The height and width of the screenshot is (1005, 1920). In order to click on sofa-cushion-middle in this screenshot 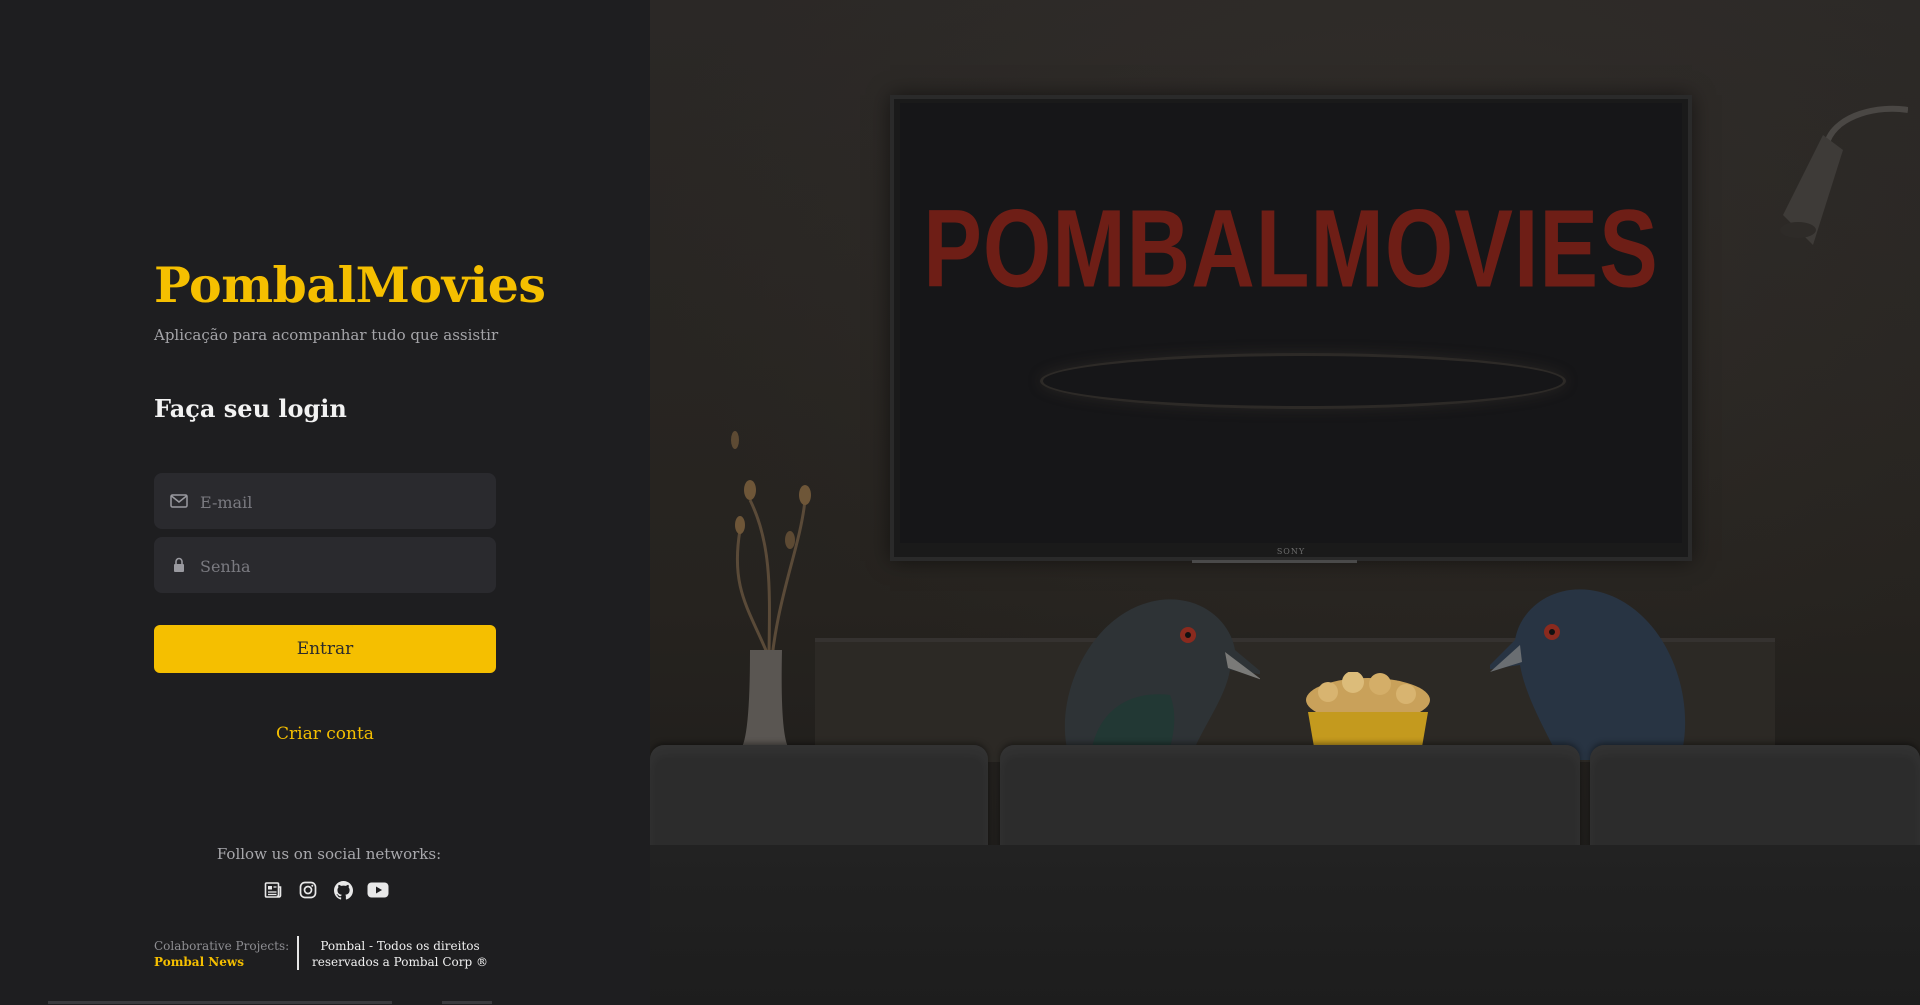, I will do `click(1290, 800)`.